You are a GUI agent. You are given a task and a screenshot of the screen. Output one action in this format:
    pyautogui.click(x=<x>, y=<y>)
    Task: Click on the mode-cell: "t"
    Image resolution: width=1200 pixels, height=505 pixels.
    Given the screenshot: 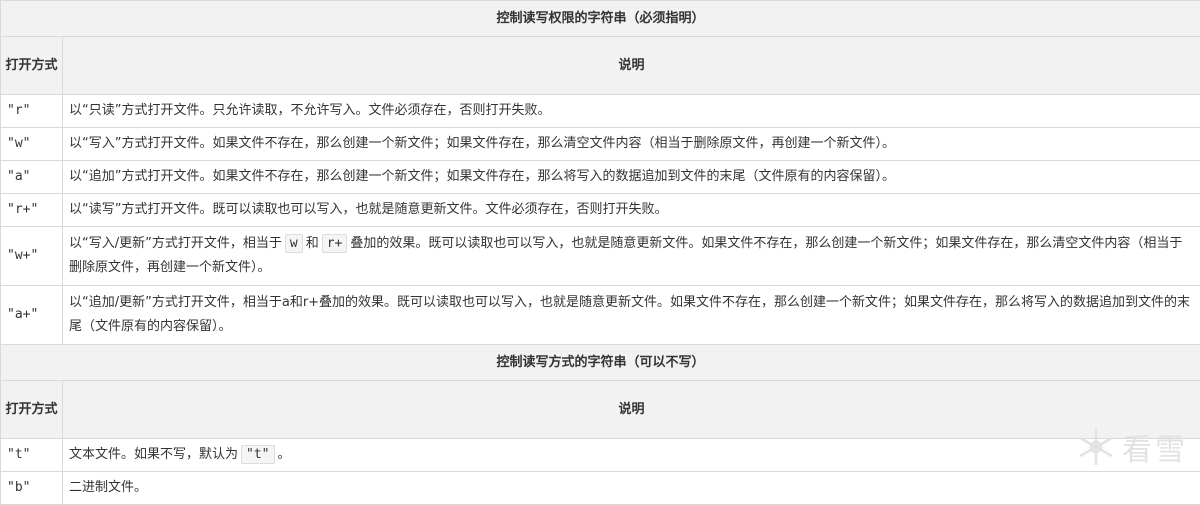 What is the action you would take?
    pyautogui.click(x=32, y=455)
    